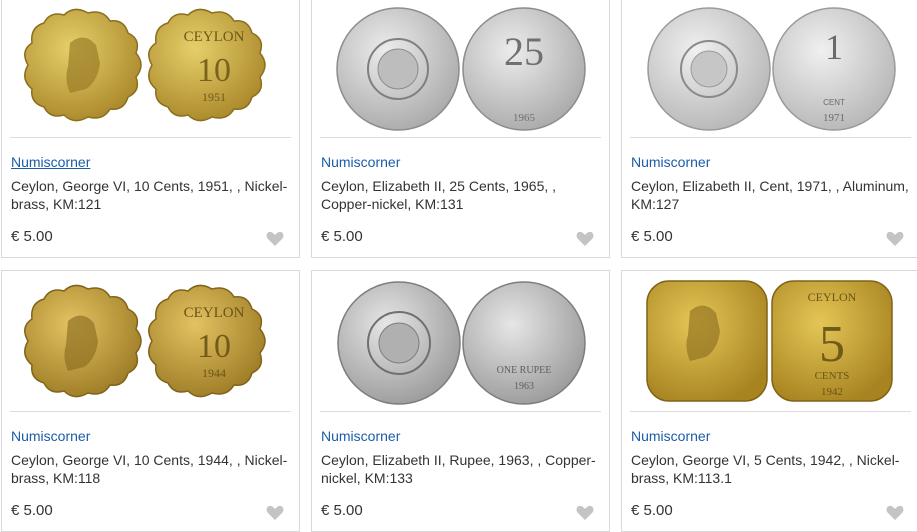 Image resolution: width=917 pixels, height=532 pixels. I want to click on svg-text: 1965, so click(524, 118).